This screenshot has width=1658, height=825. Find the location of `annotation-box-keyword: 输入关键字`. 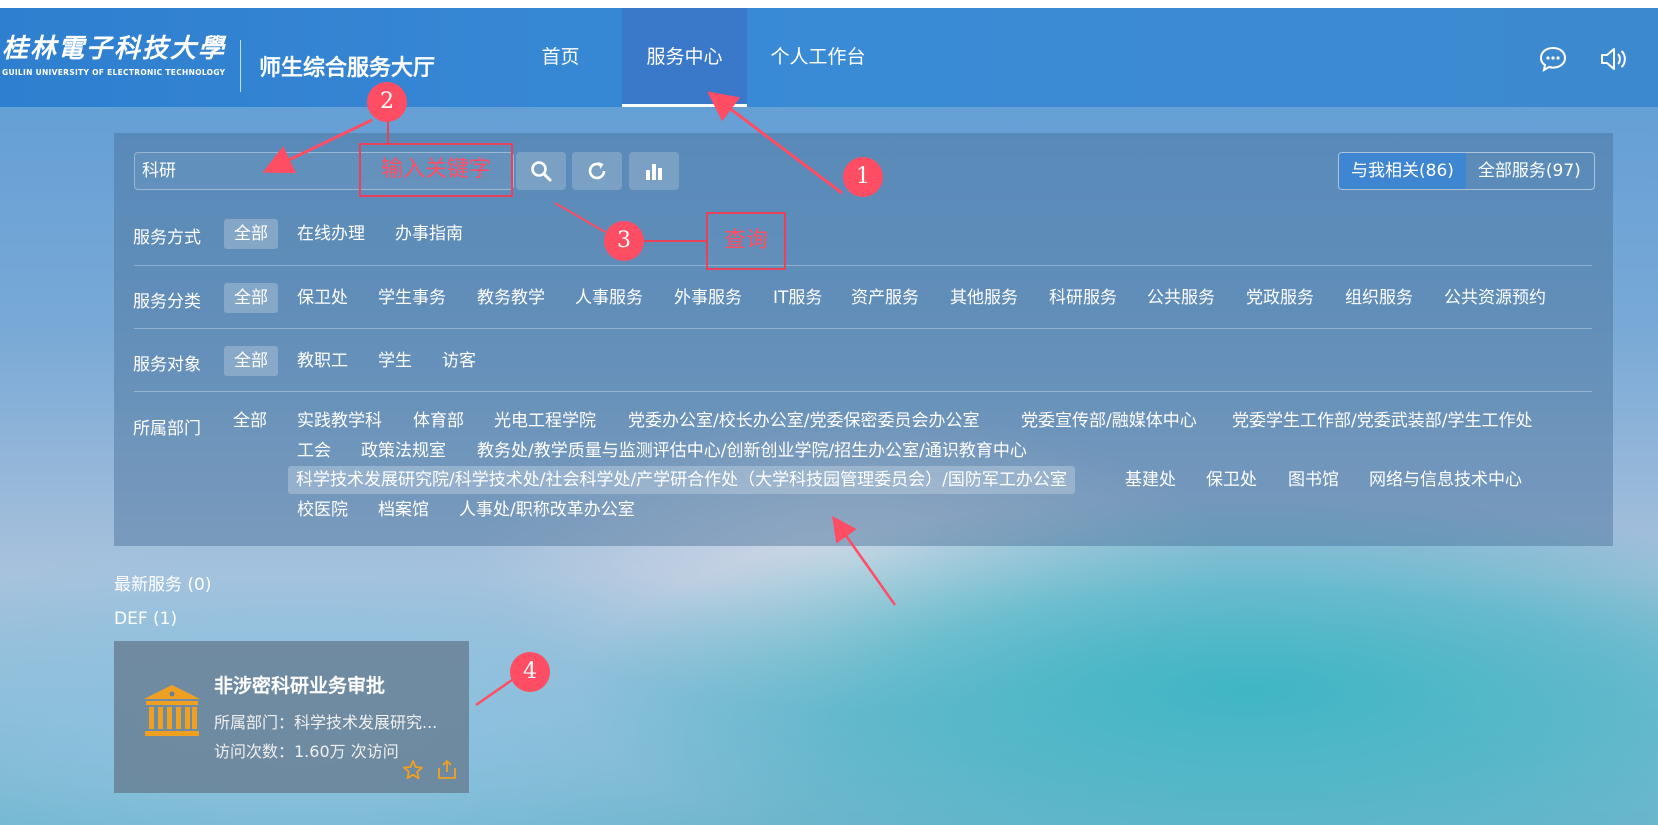

annotation-box-keyword: 输入关键字 is located at coordinates (436, 170).